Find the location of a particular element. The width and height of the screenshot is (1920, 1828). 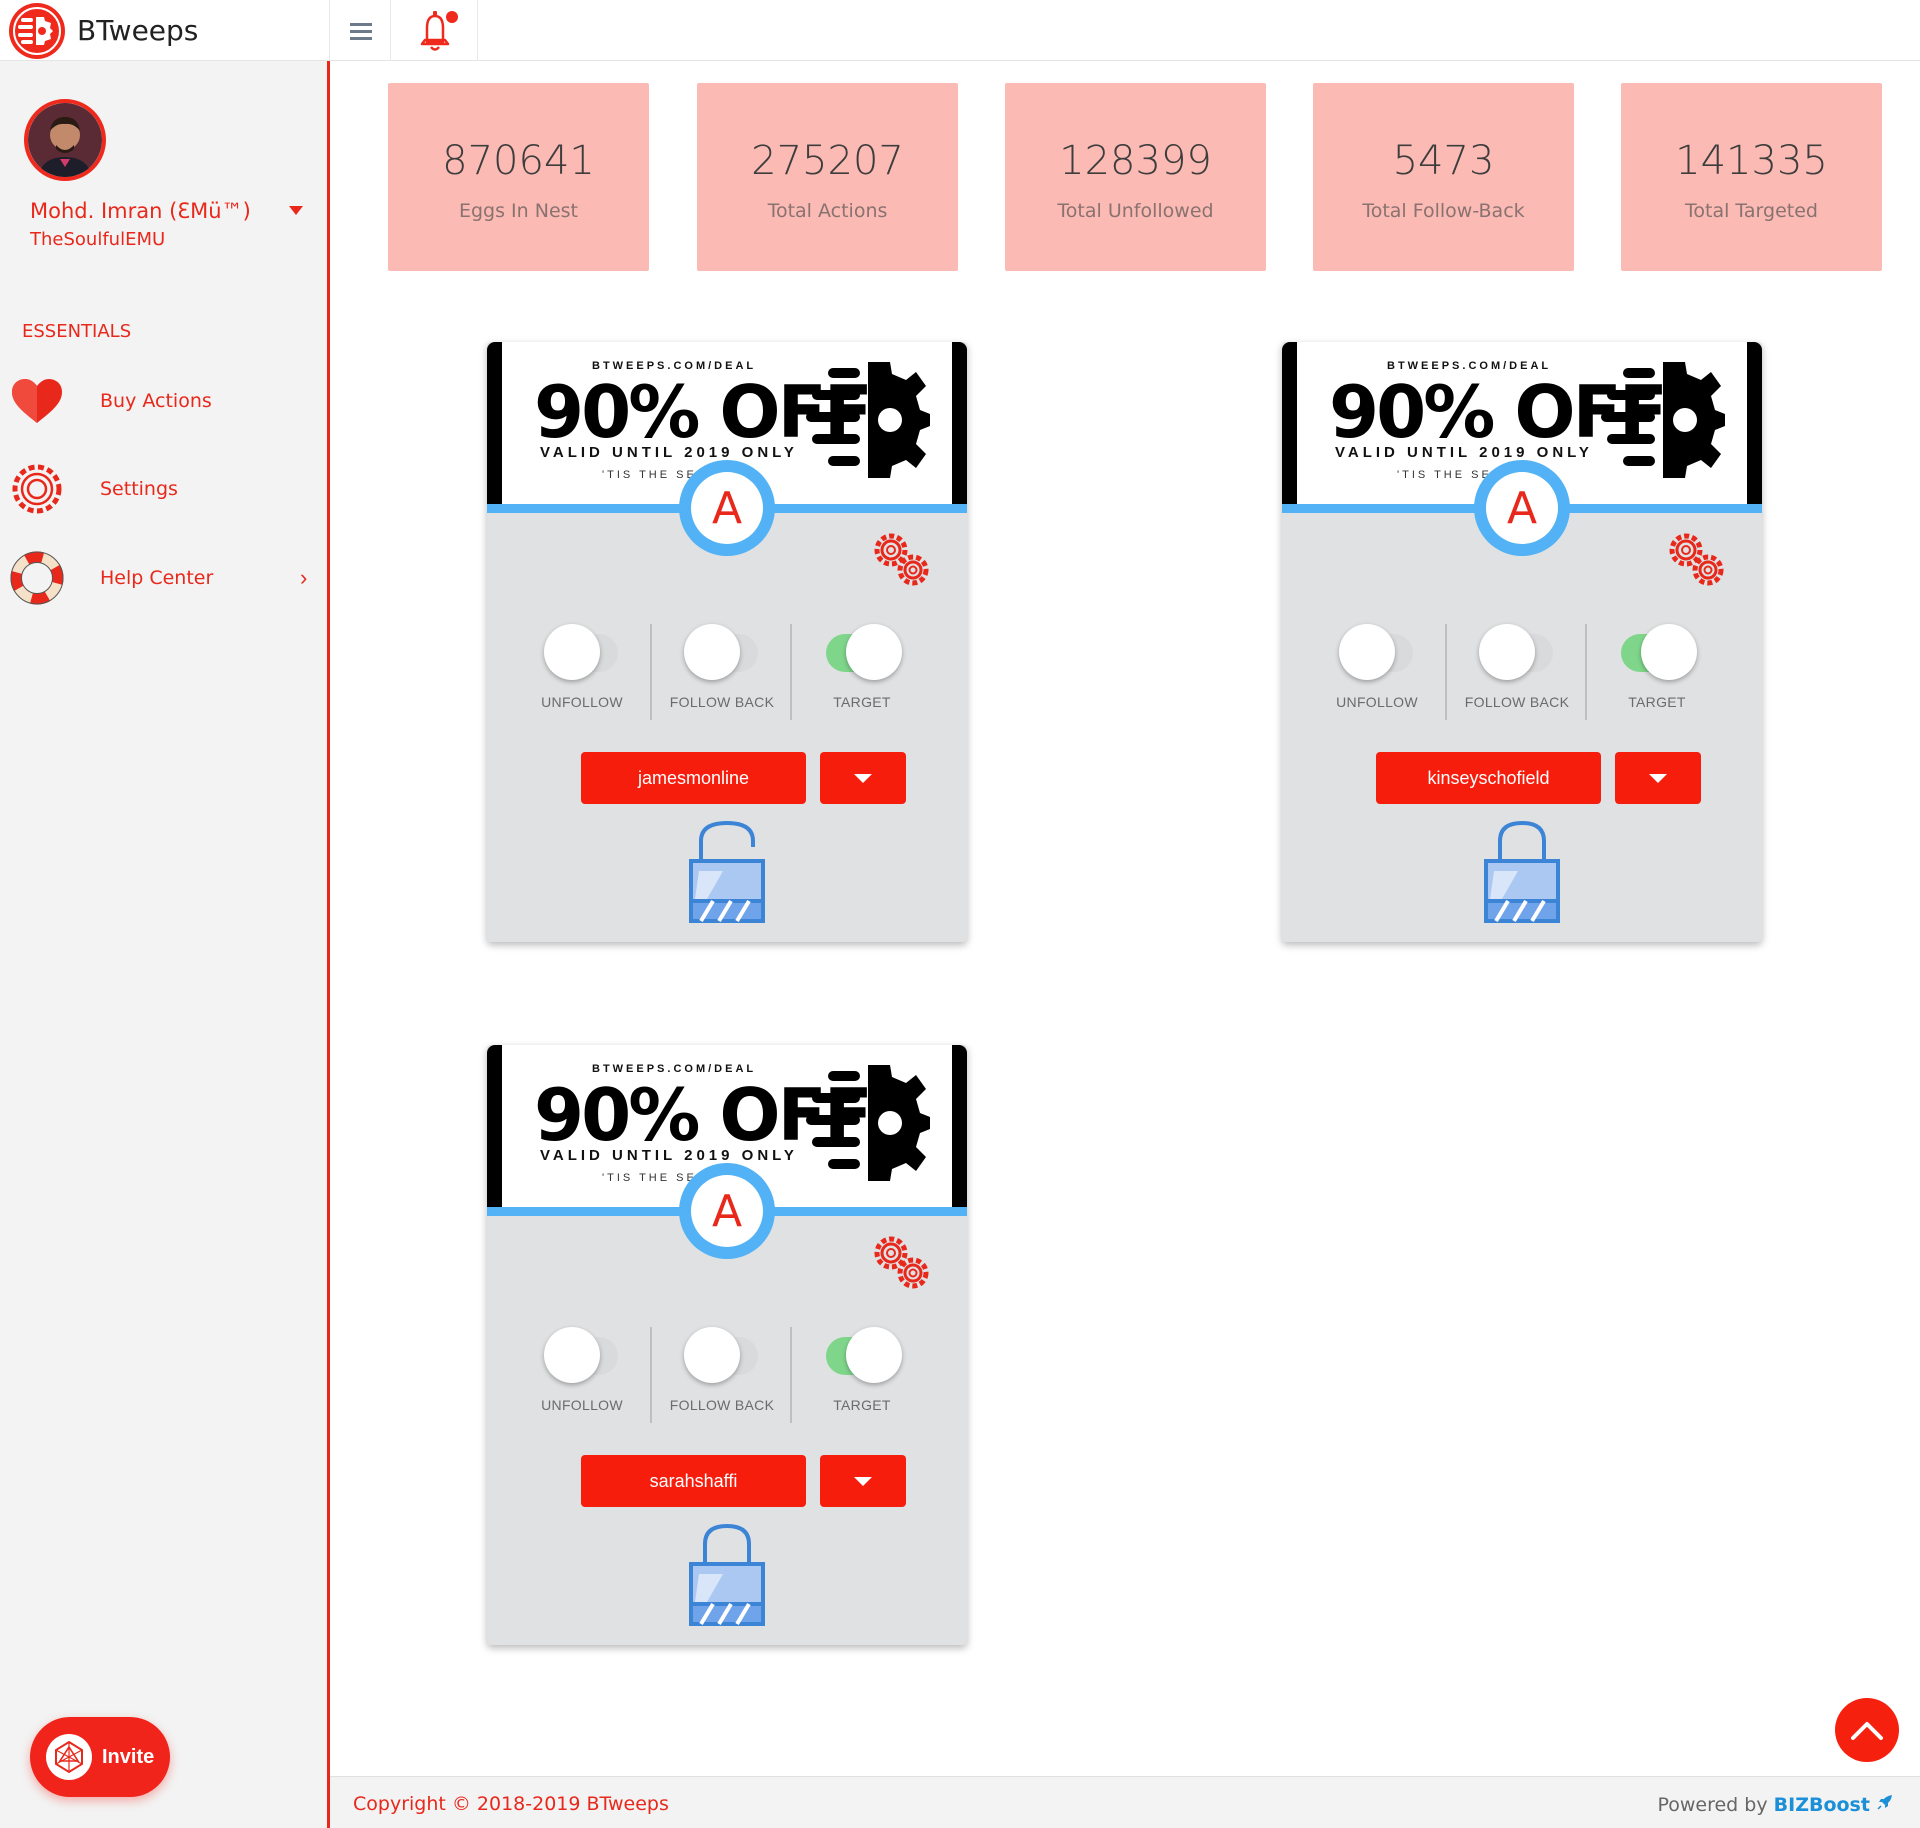

stat-value: 141335 is located at coordinates (1751, 161).